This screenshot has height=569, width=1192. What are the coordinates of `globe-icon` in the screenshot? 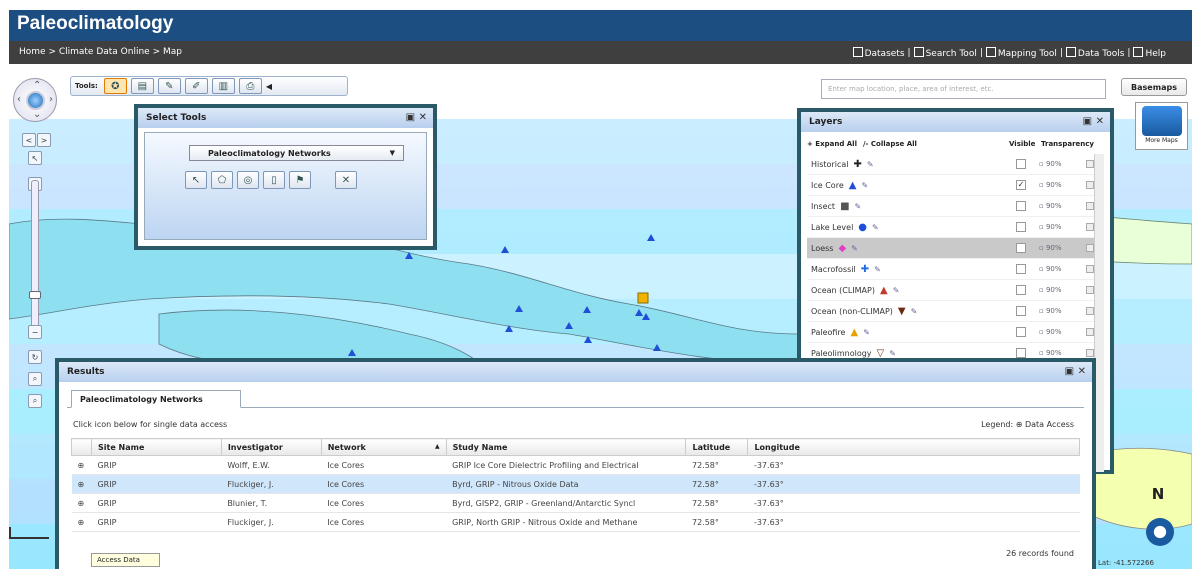 It's located at (35, 100).